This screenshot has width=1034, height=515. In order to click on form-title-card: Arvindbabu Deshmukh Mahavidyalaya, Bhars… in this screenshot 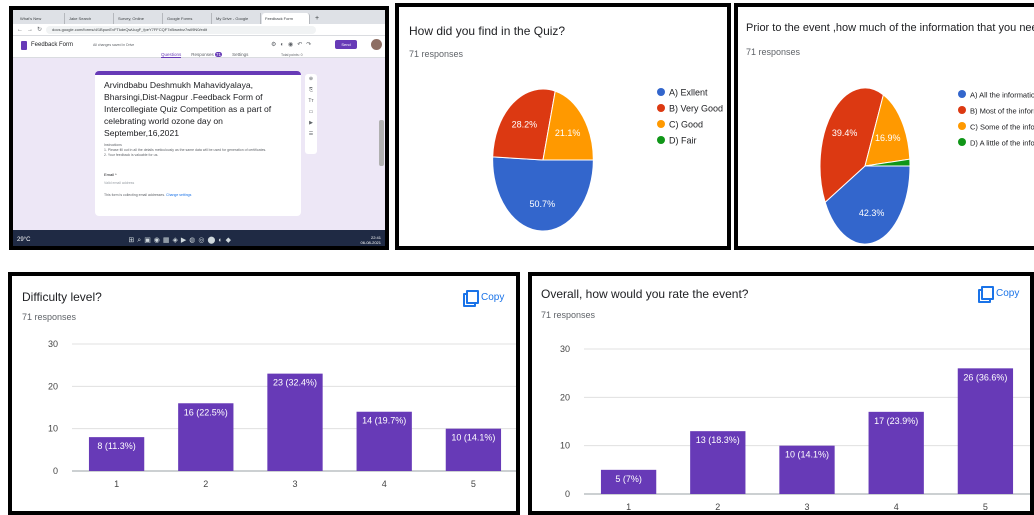, I will do `click(198, 143)`.